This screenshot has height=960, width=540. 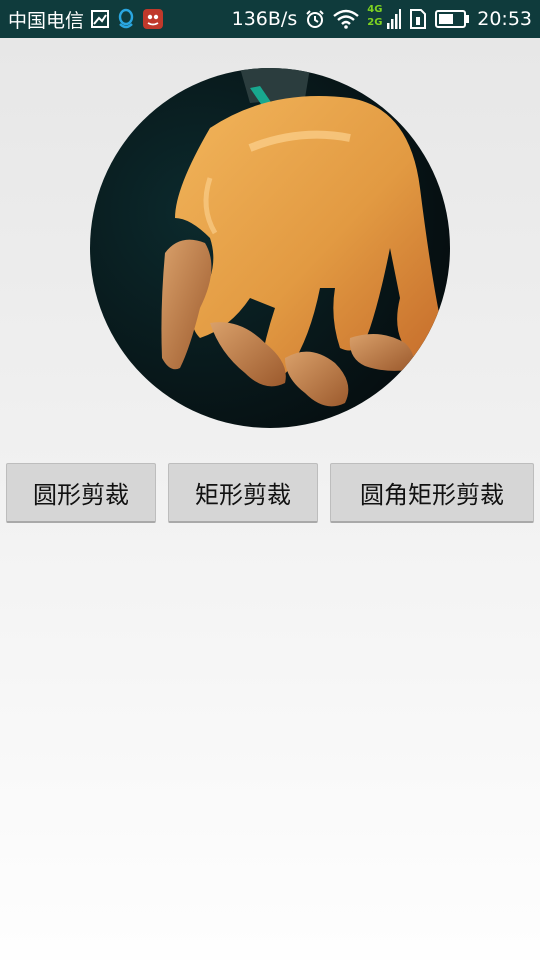 What do you see at coordinates (375, 9) in the screenshot?
I see `network-4g-label: 4G` at bounding box center [375, 9].